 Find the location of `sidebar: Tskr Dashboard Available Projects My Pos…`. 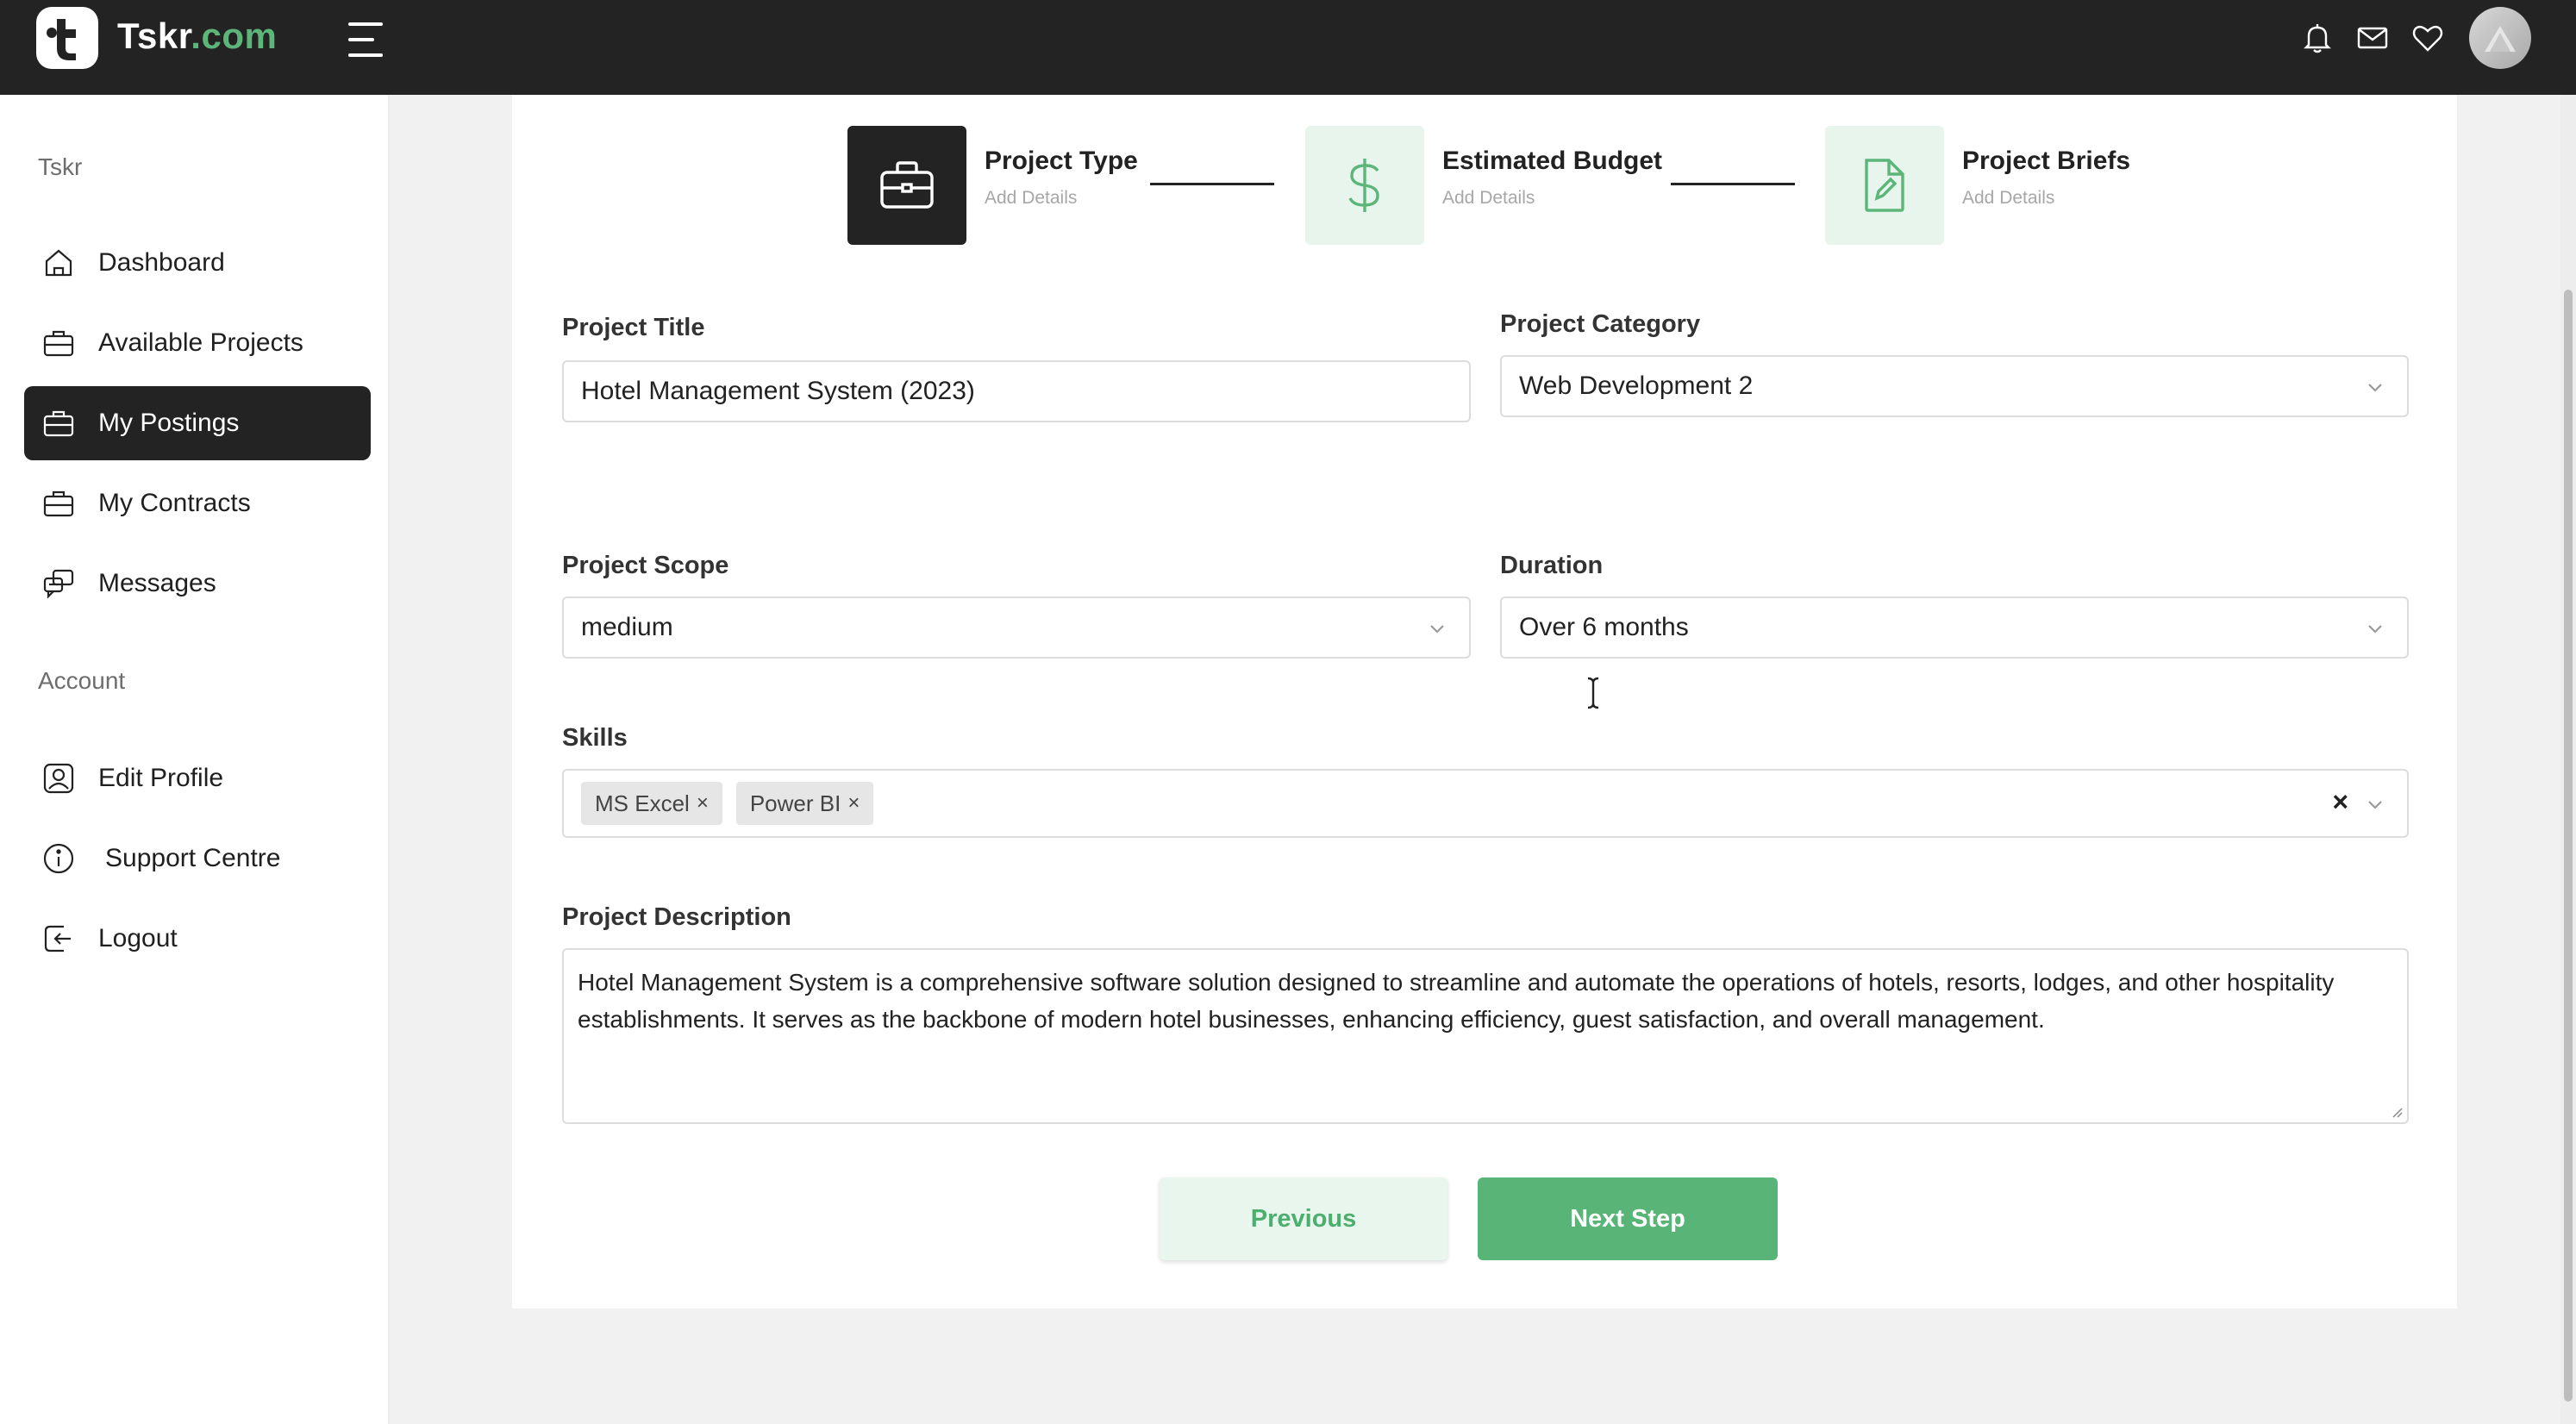

sidebar: Tskr Dashboard Available Projects My Pos… is located at coordinates (195, 759).